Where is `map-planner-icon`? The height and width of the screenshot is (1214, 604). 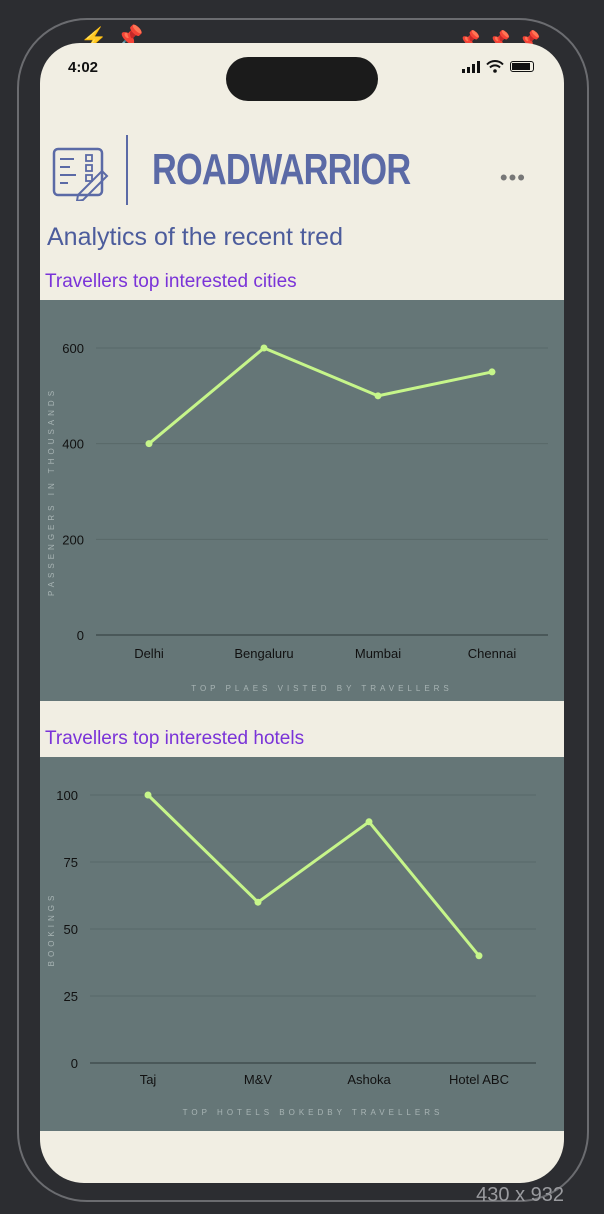
map-planner-icon is located at coordinates (80, 174).